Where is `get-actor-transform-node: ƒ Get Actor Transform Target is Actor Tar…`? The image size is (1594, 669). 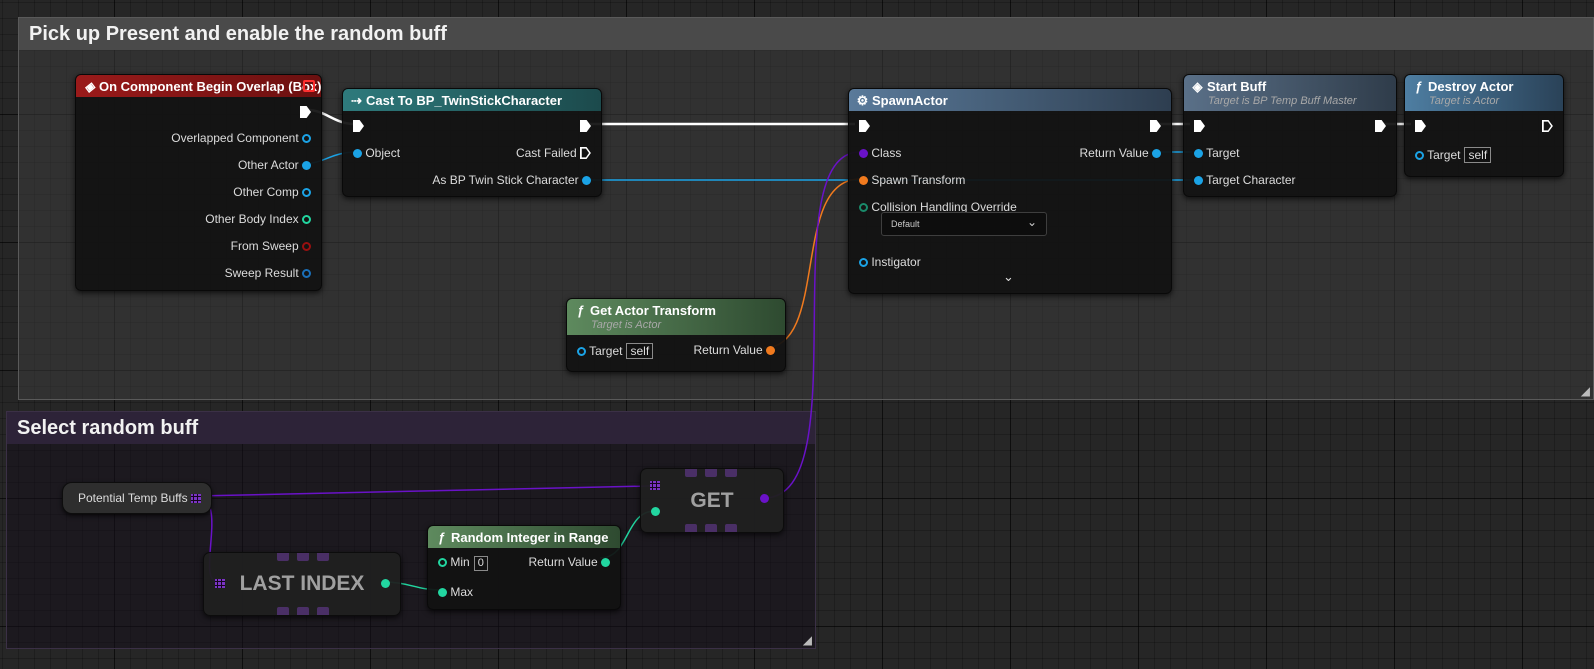
get-actor-transform-node: ƒ Get Actor Transform Target is Actor Tar… is located at coordinates (676, 335).